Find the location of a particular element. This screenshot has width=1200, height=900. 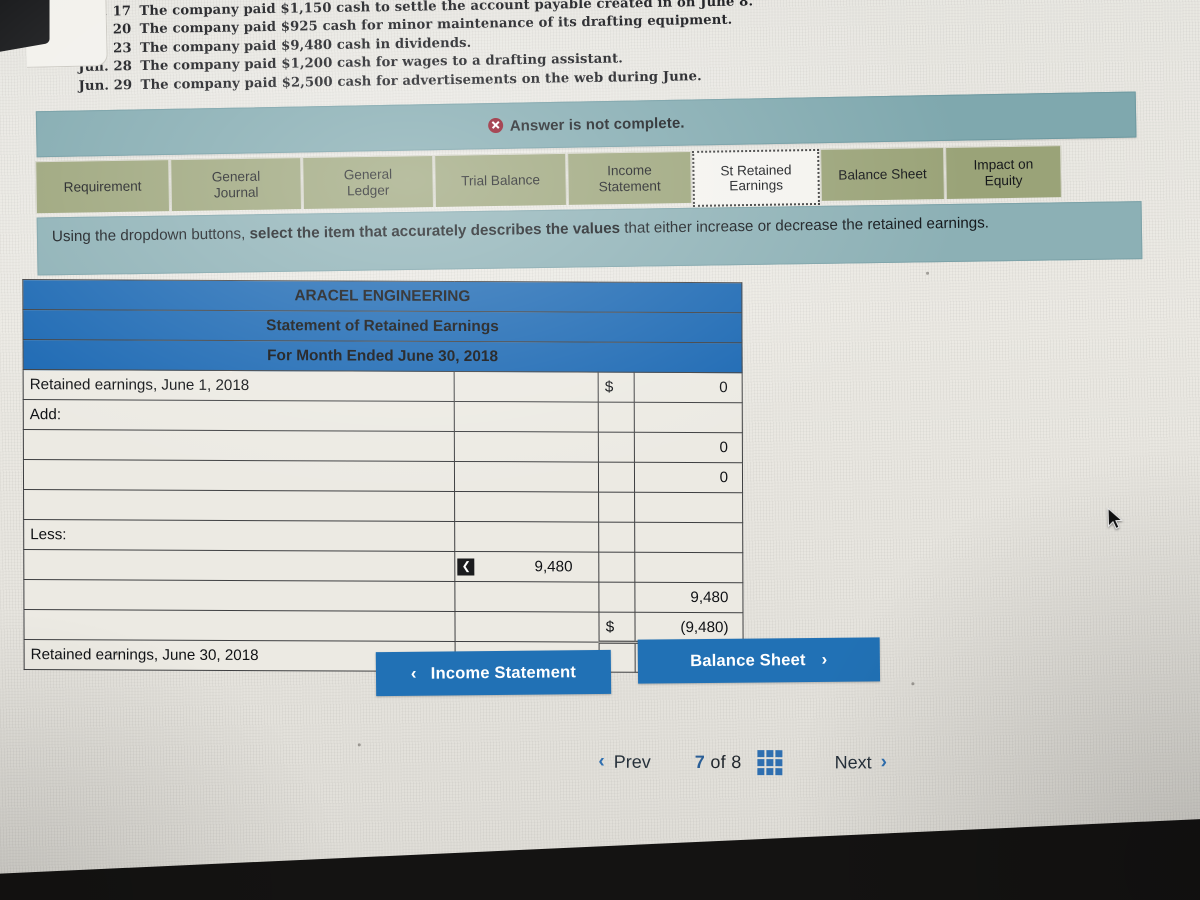

company-name: ARACEL ENGINEERING is located at coordinates (382, 296).